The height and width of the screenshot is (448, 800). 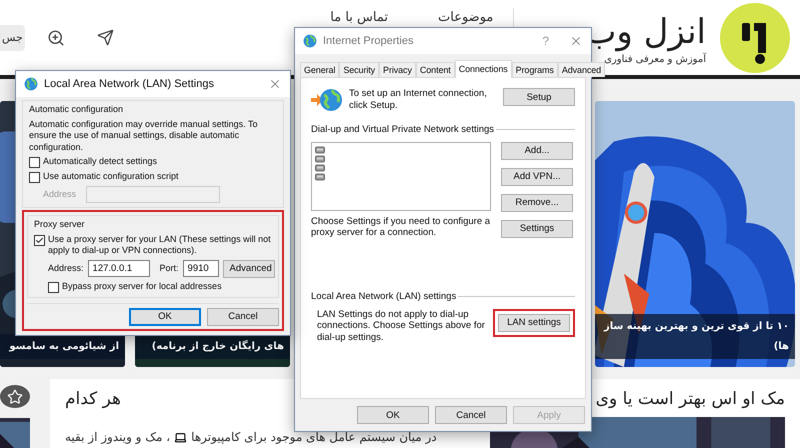 I want to click on setup-button: Setup, so click(x=539, y=97).